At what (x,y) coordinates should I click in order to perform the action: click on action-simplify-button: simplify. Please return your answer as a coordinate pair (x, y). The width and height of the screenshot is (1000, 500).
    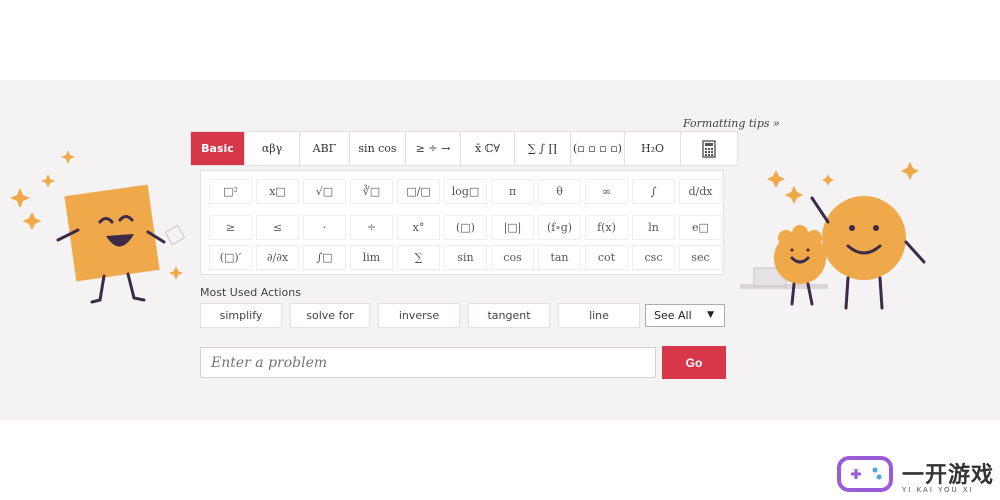
    Looking at the image, I should click on (241, 315).